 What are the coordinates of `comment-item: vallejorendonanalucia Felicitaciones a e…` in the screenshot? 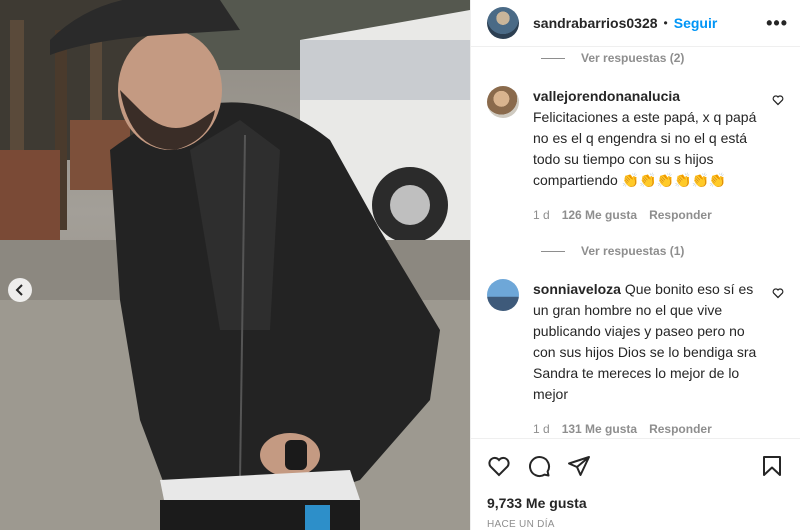 It's located at (635, 156).